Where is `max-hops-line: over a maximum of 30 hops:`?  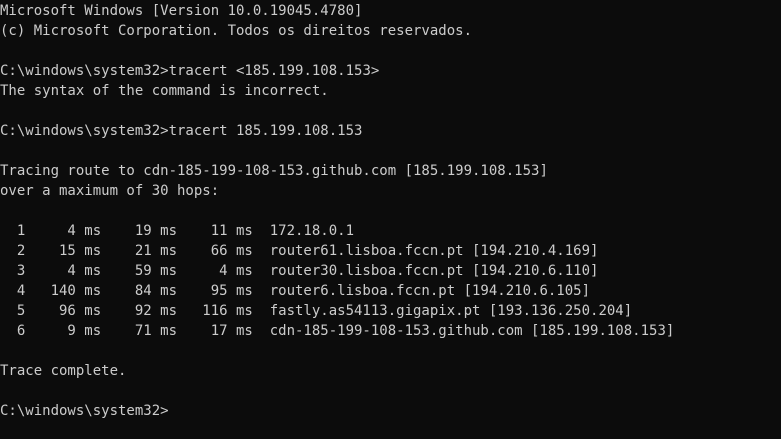 max-hops-line: over a maximum of 30 hops: is located at coordinates (110, 191).